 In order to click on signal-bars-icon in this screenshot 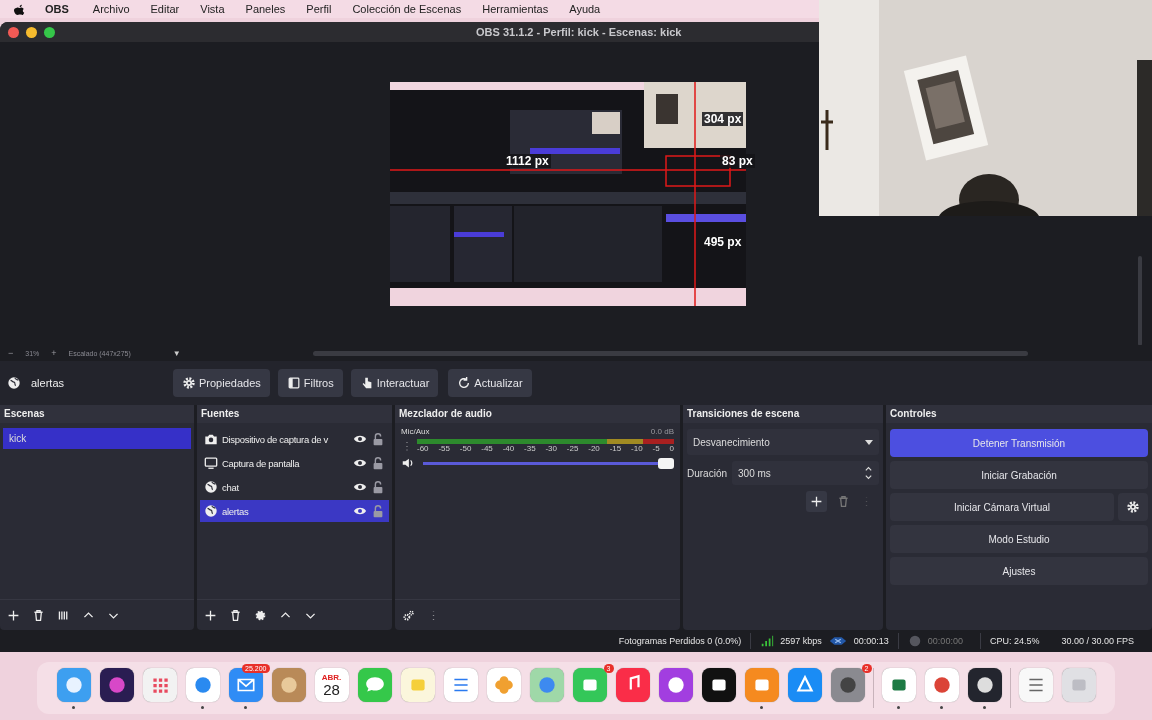, I will do `click(767, 641)`.